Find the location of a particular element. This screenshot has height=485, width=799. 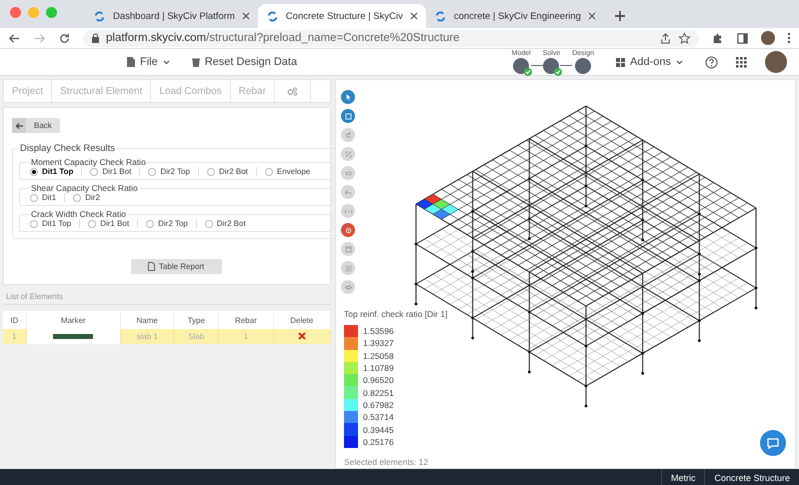

legend-value: 1.53596 is located at coordinates (378, 331).